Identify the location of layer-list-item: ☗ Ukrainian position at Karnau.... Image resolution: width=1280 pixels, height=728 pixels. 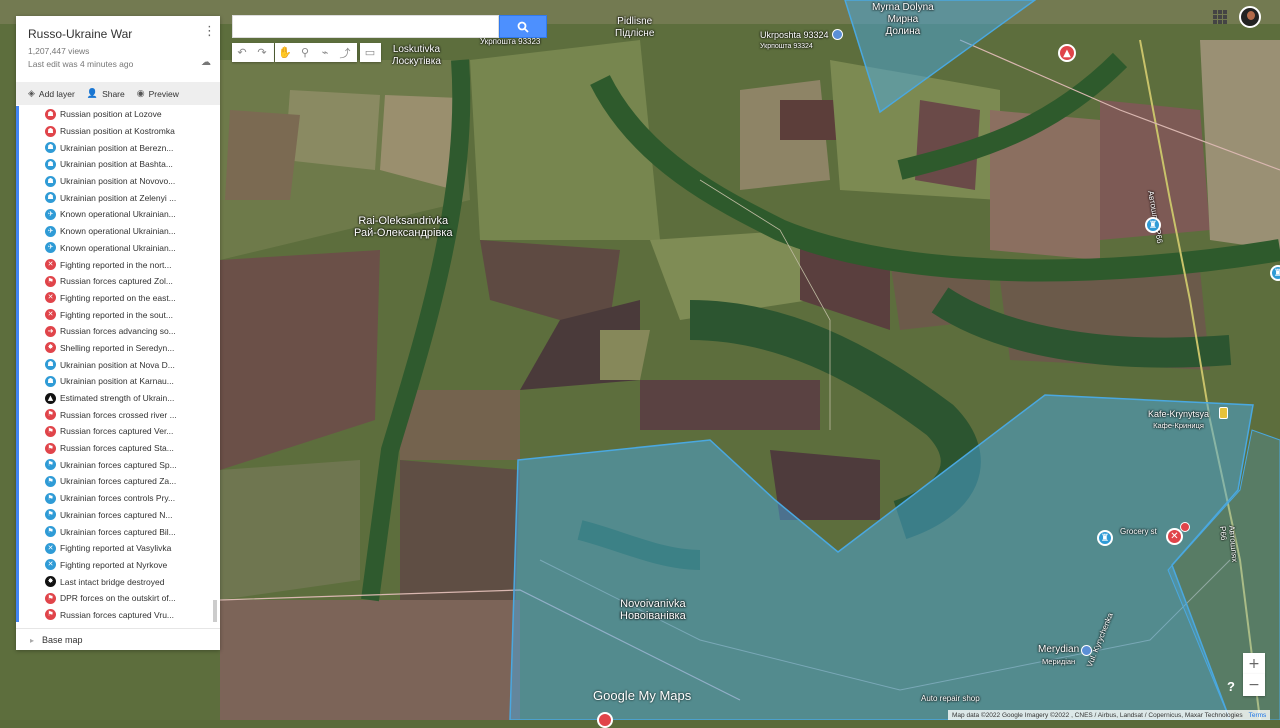
(116, 381).